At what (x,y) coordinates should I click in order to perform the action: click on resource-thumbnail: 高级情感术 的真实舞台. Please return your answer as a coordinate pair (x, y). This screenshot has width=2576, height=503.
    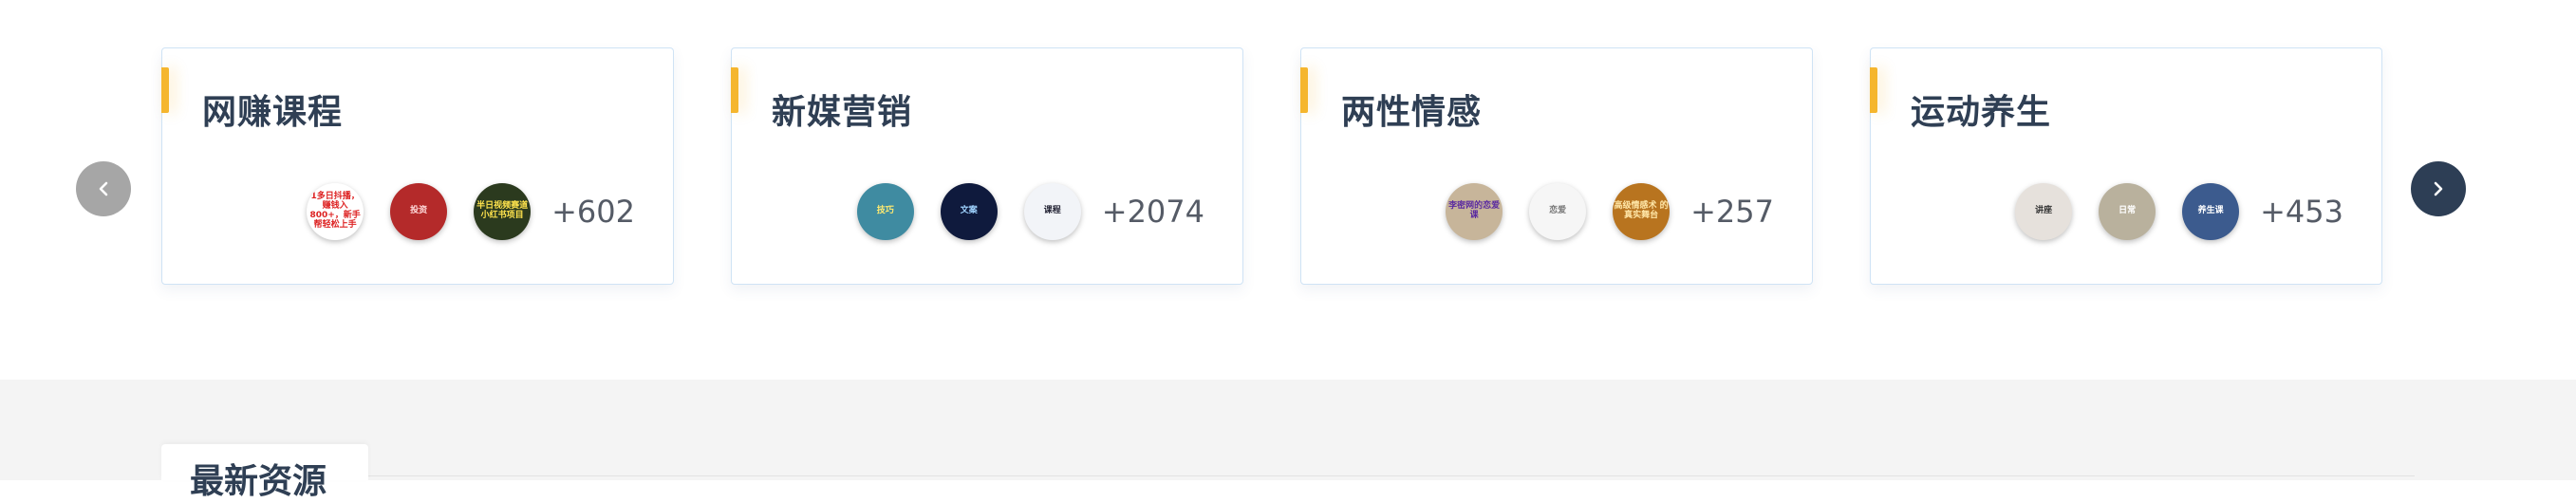
    Looking at the image, I should click on (1642, 211).